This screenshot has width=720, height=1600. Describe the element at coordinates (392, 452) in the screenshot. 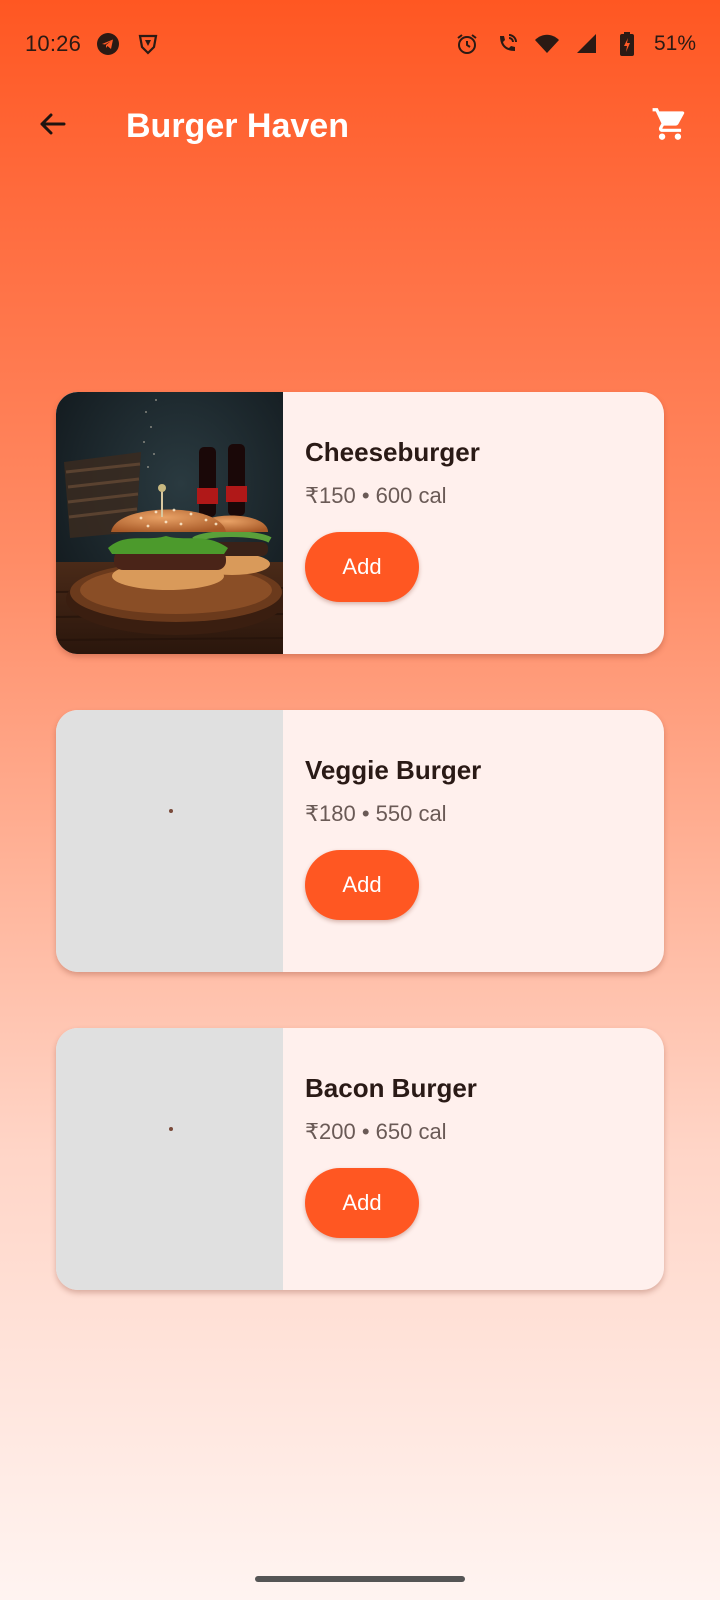

I see `item-name: Cheeseburger` at that location.